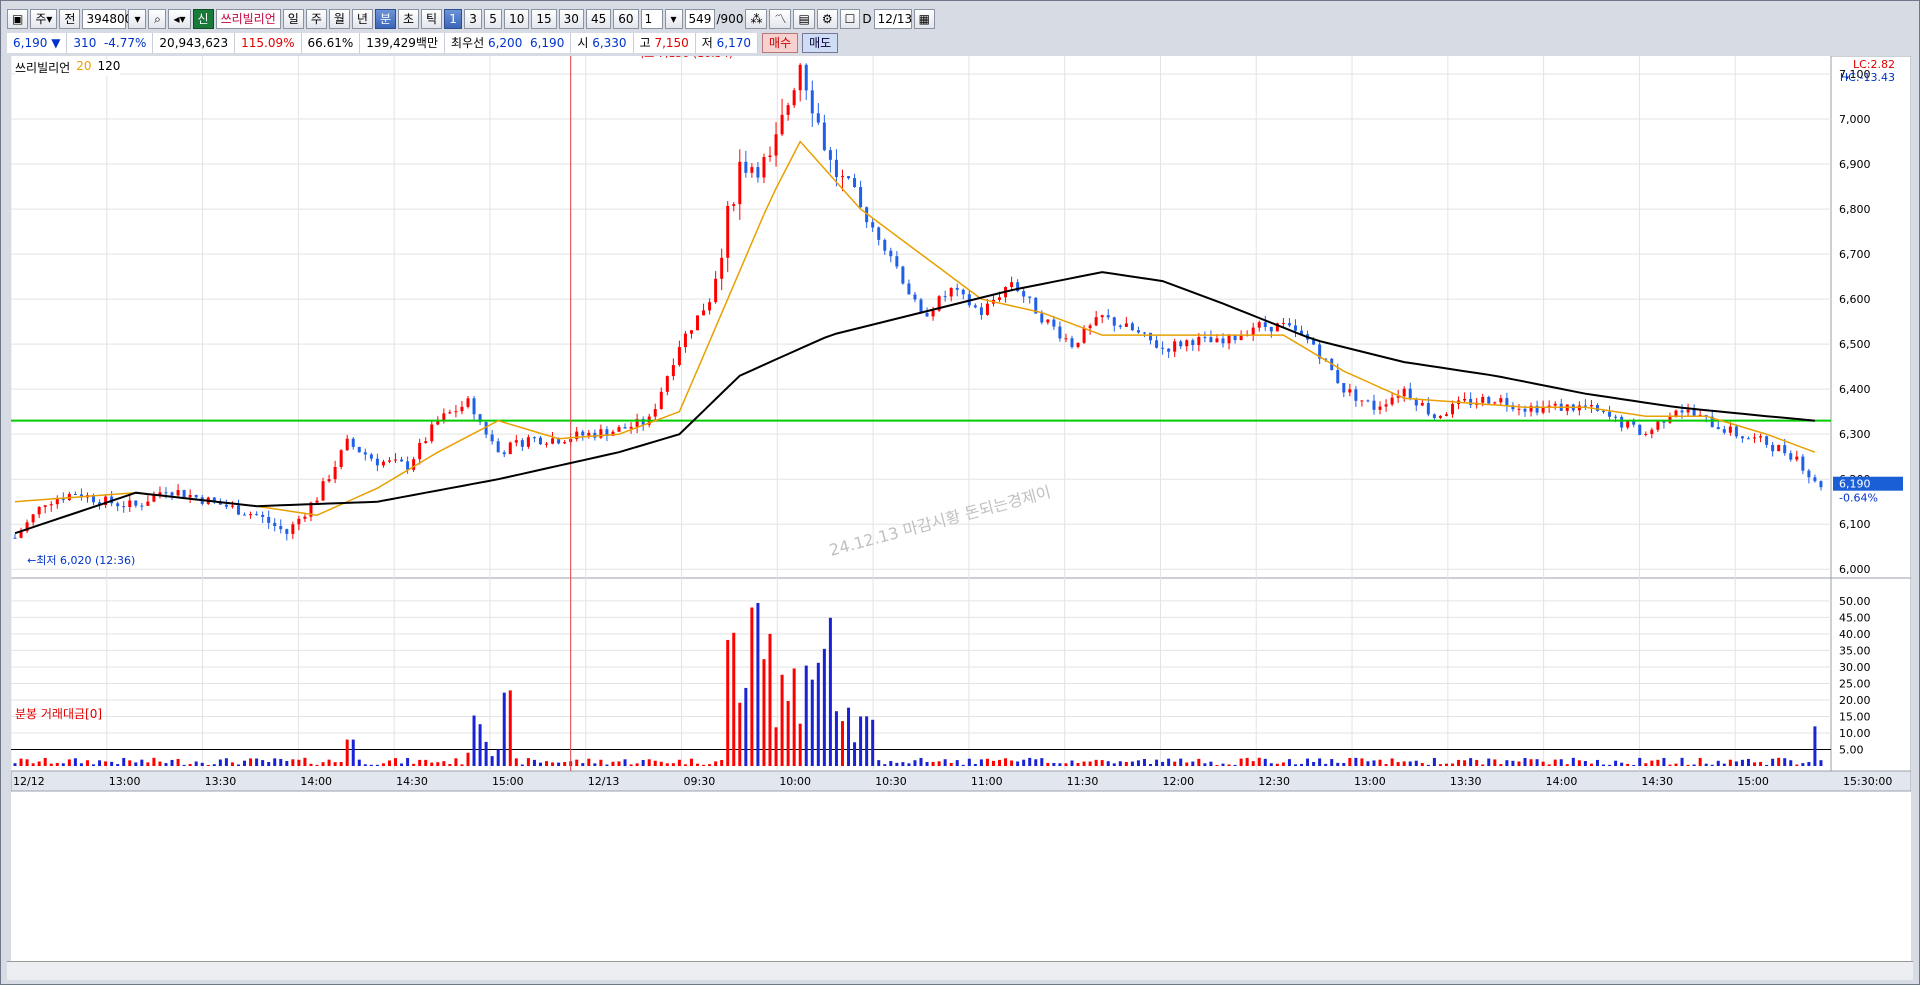 The height and width of the screenshot is (985, 1920). Describe the element at coordinates (892, 19) in the screenshot. I see `date-input: 12/13` at that location.